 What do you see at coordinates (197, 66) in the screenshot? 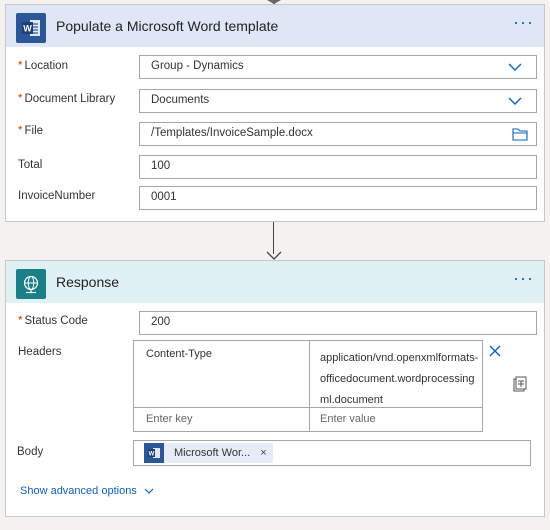
I see `location-value: Group - Dynamics` at bounding box center [197, 66].